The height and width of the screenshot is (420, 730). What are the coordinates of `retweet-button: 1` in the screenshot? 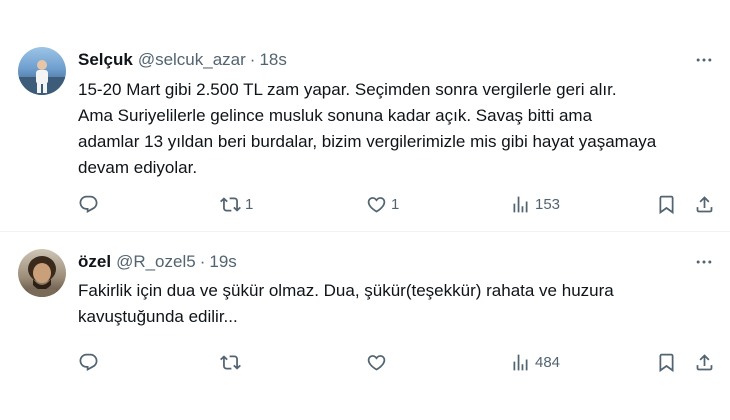 It's located at (236, 204).